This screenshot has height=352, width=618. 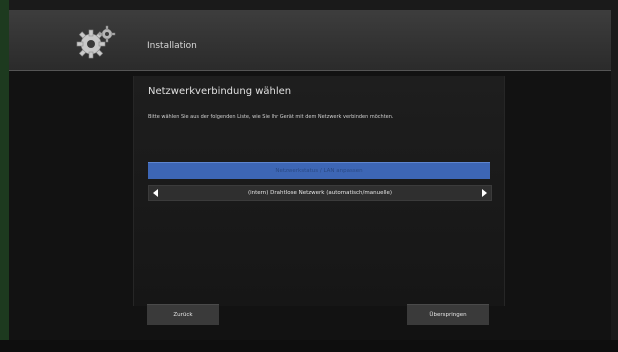 I want to click on skip-button: Überspringen, so click(x=448, y=314).